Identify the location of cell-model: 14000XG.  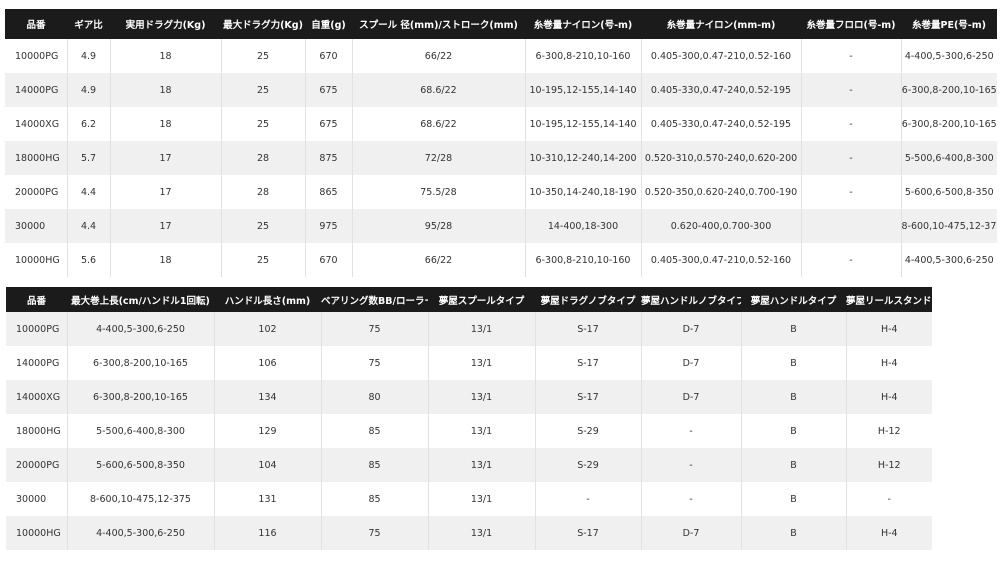
(36, 124).